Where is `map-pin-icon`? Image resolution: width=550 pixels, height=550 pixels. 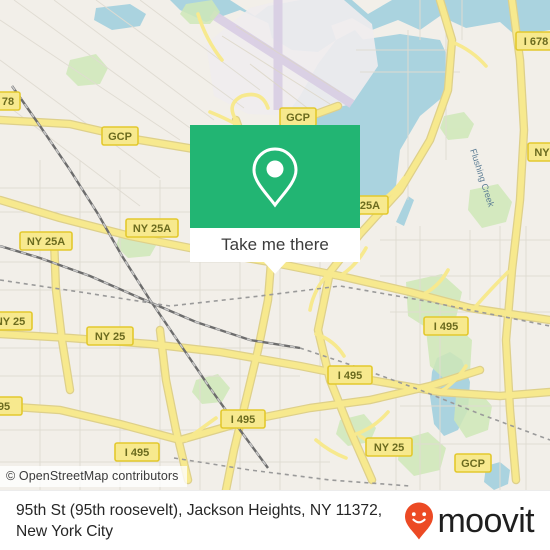
map-pin-icon is located at coordinates (275, 177).